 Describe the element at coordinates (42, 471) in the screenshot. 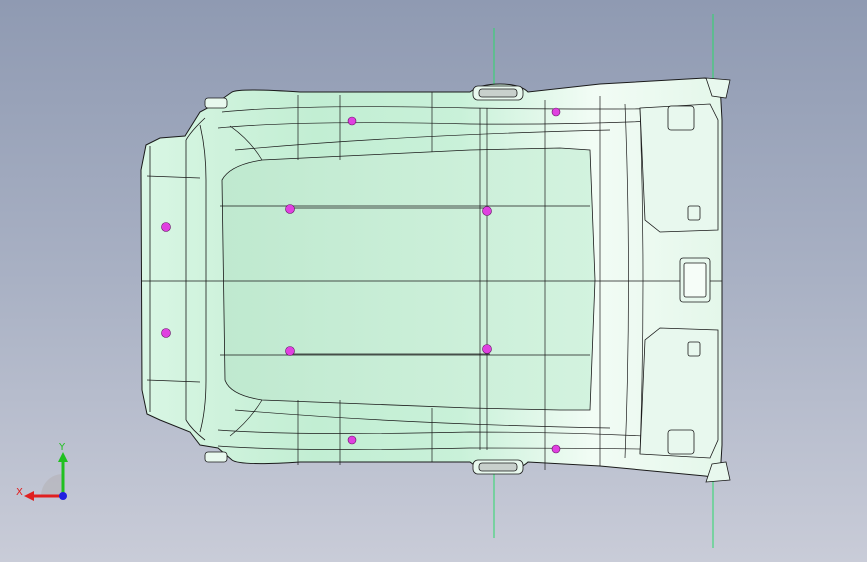

I see `axis-triad: X Y` at that location.